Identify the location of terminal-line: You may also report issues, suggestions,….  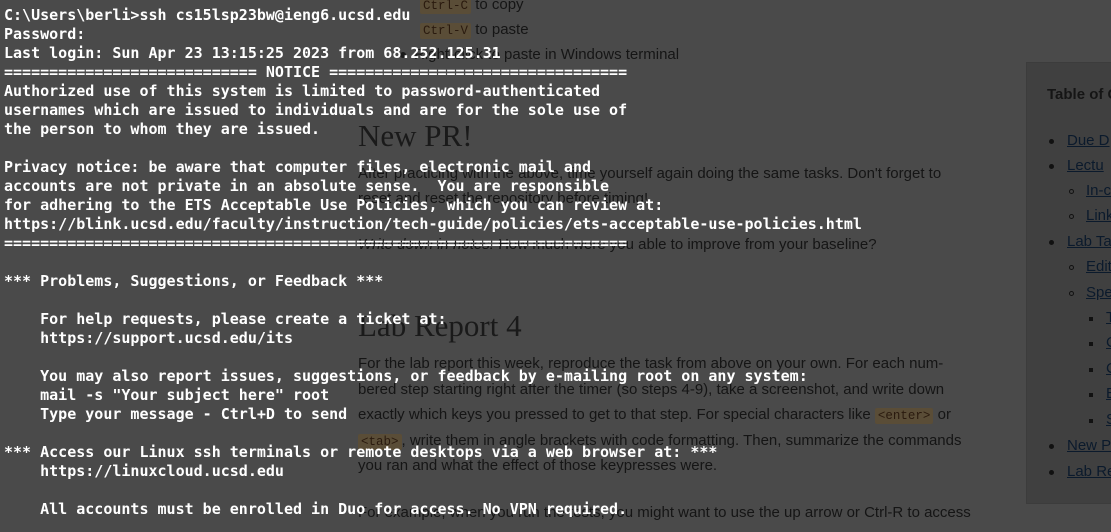
(406, 376).